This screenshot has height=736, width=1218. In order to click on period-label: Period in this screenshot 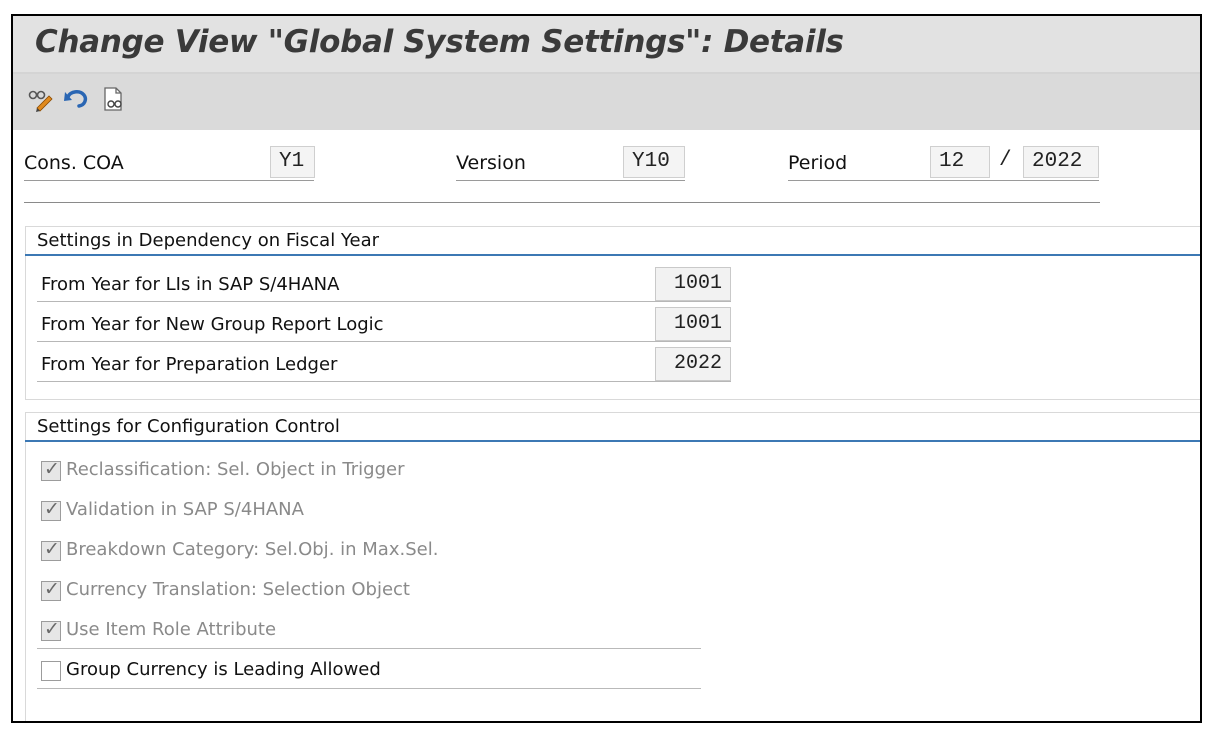, I will do `click(818, 163)`.